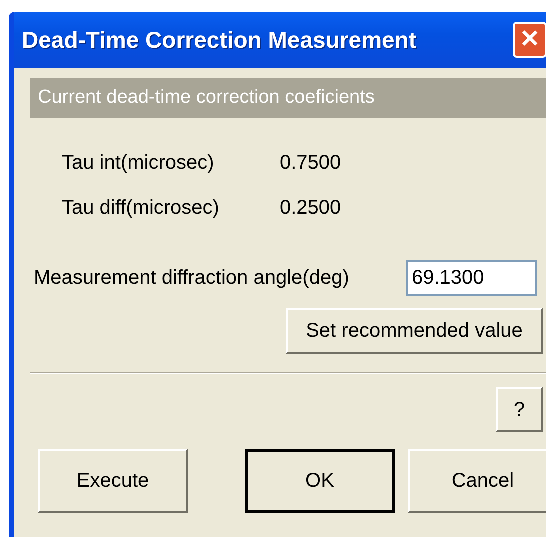 This screenshot has height=537, width=546. What do you see at coordinates (311, 208) in the screenshot?
I see `coefficient-value: 0.2500` at bounding box center [311, 208].